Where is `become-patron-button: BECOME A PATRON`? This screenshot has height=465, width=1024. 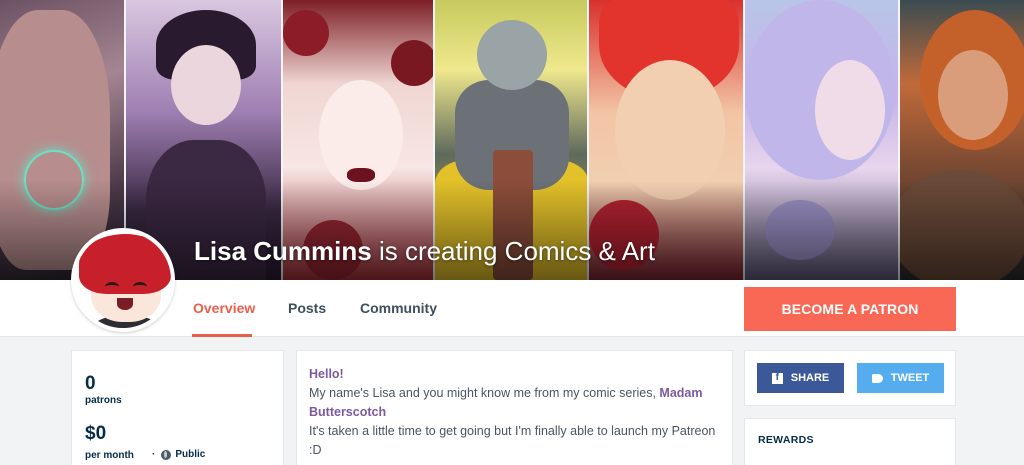 become-patron-button: BECOME A PATRON is located at coordinates (850, 309).